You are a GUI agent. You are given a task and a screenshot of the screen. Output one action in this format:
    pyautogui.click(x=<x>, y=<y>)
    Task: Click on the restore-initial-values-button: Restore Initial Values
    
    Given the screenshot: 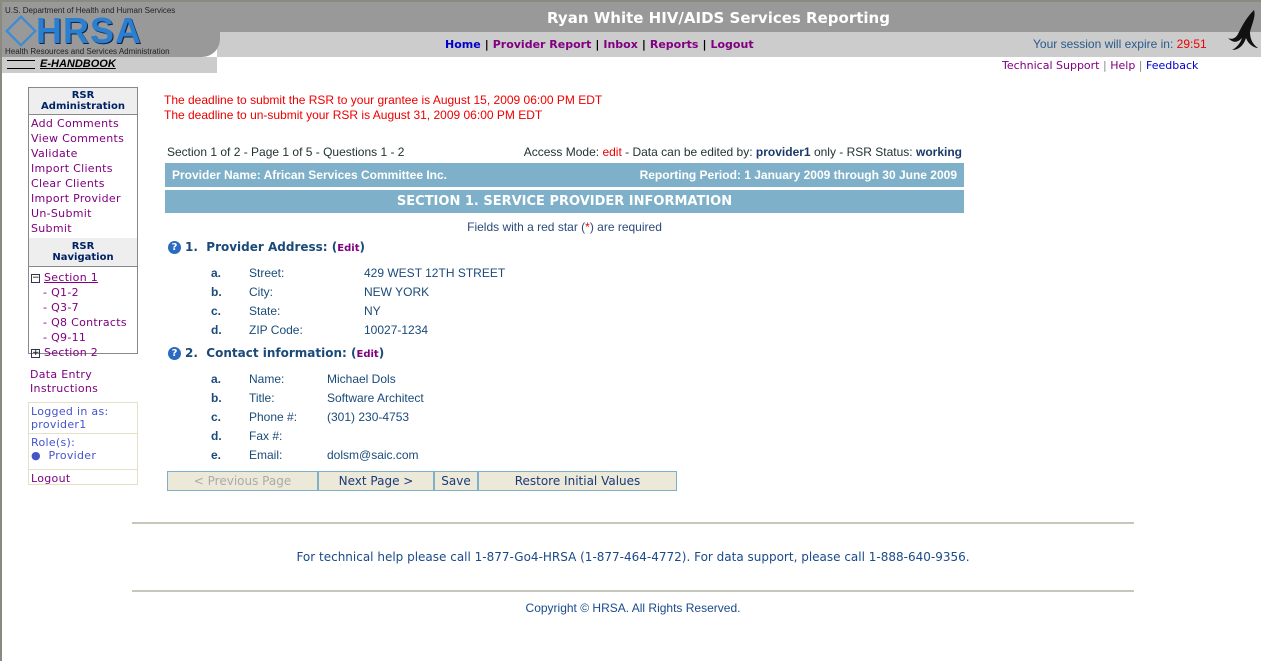 What is the action you would take?
    pyautogui.click(x=577, y=481)
    